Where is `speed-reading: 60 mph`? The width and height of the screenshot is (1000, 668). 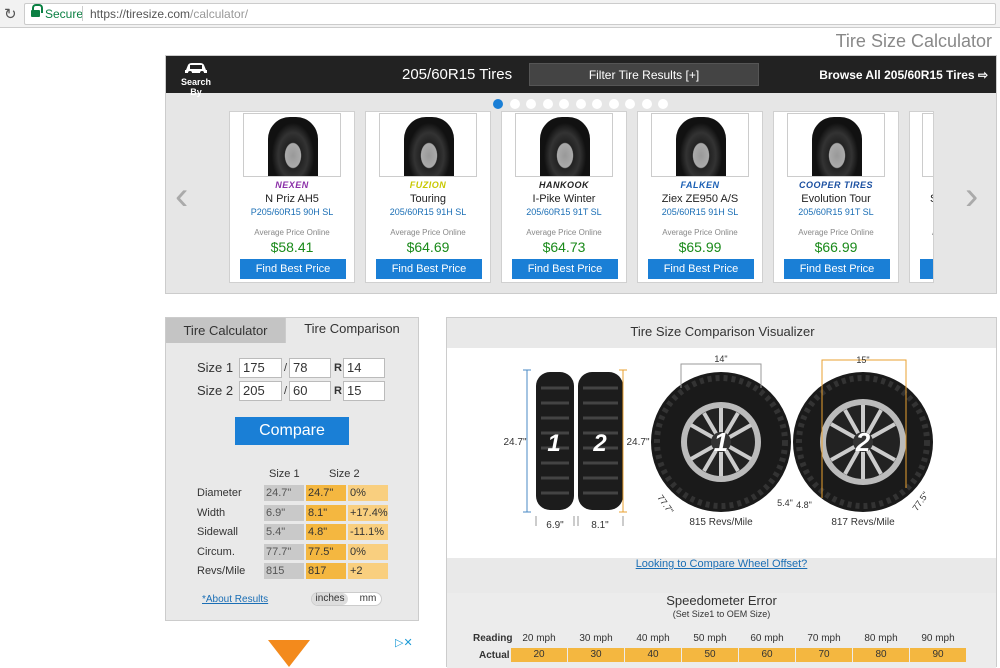
speed-reading: 60 mph is located at coordinates (767, 638).